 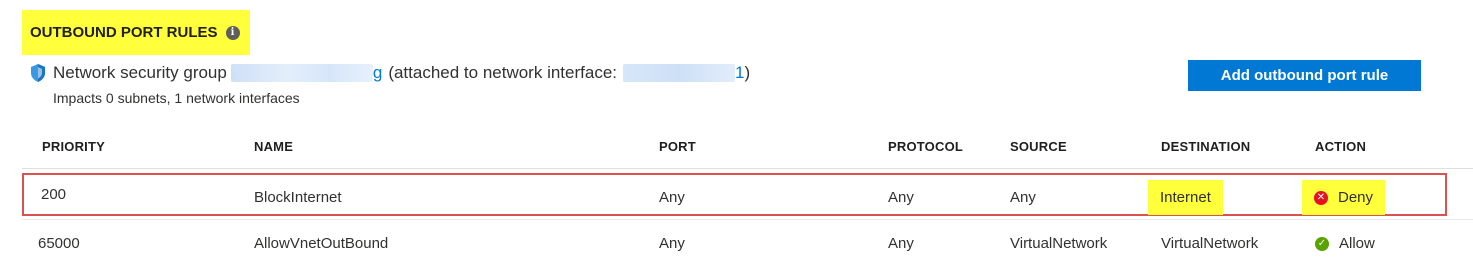 I want to click on column-header-priority: PRIORITY, so click(x=73, y=146).